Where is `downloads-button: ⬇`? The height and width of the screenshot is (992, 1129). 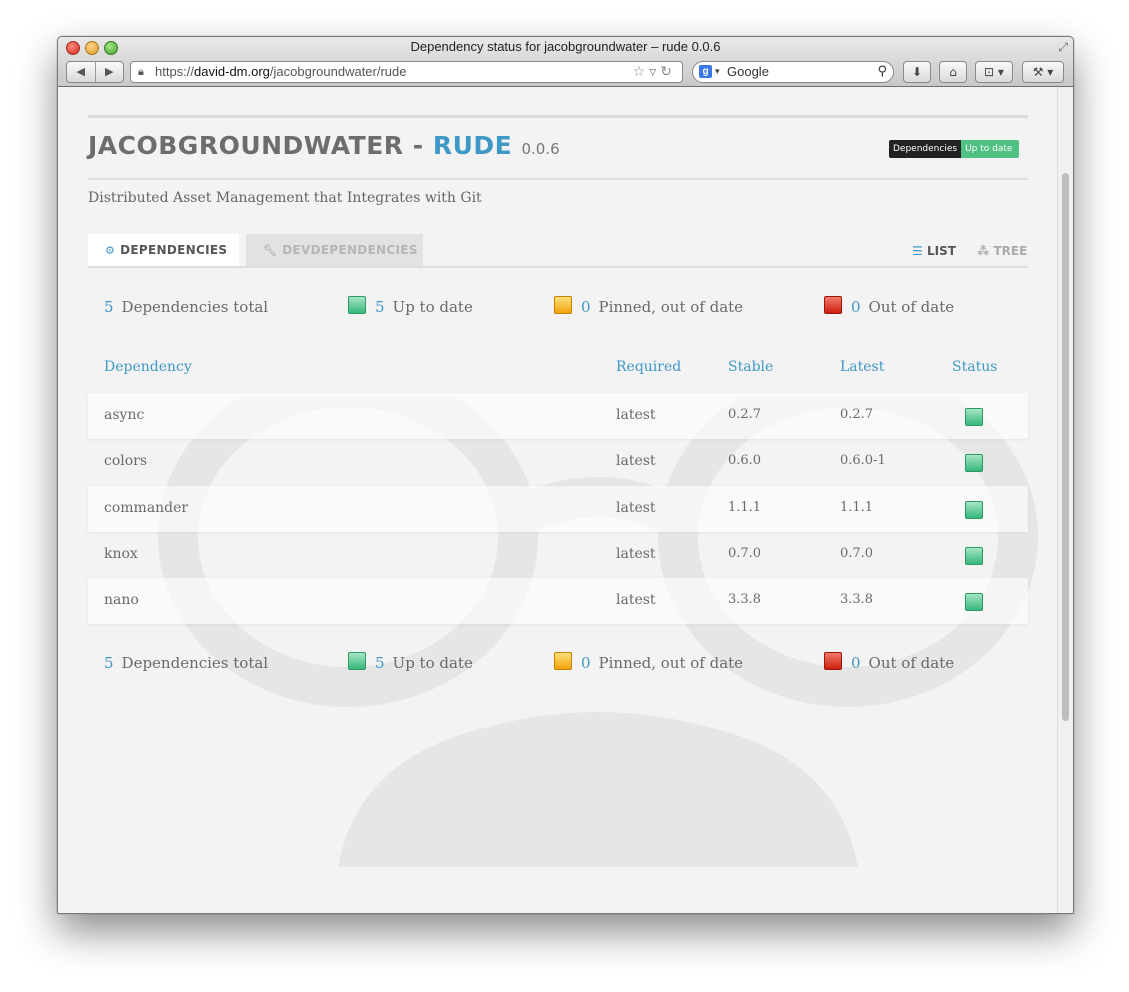 downloads-button: ⬇ is located at coordinates (917, 72).